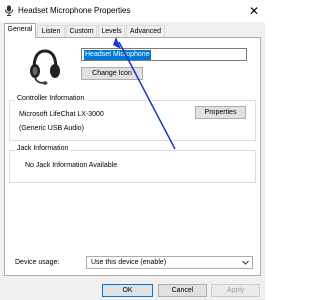  What do you see at coordinates (144, 93) in the screenshot?
I see `annotation-arrow` at bounding box center [144, 93].